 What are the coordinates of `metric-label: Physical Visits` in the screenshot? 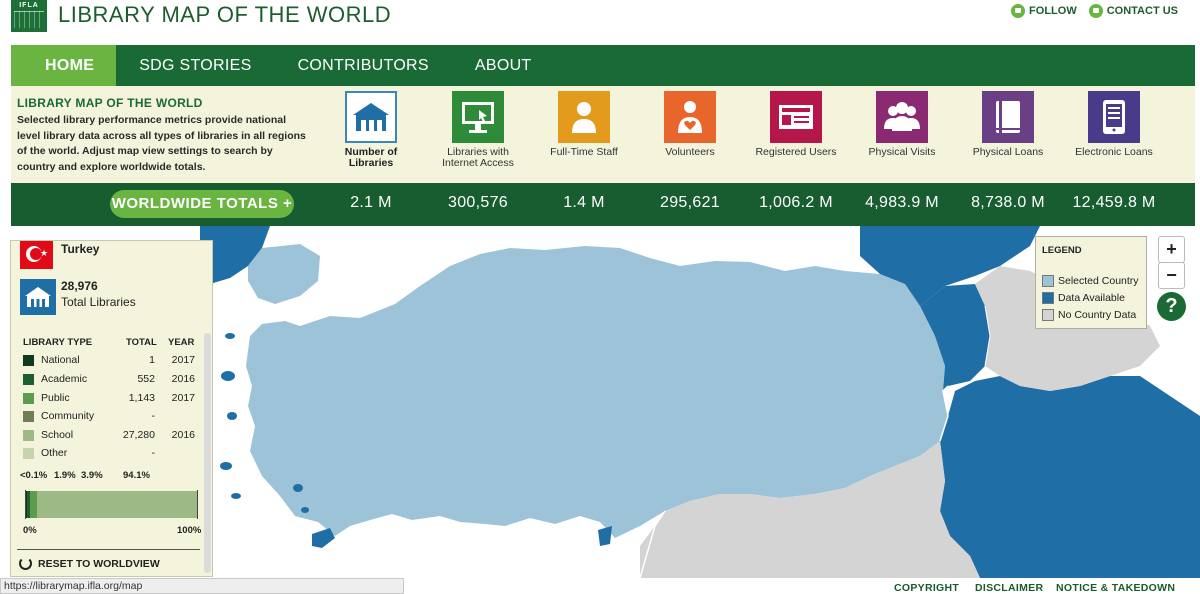 It's located at (902, 152).